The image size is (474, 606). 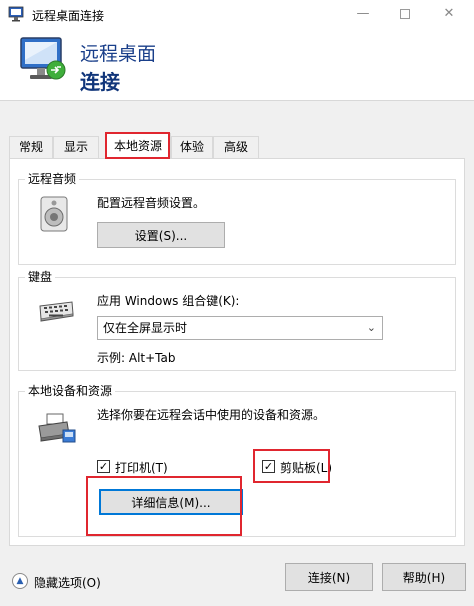 I want to click on chevron-up-icon: ▲, so click(x=20, y=581).